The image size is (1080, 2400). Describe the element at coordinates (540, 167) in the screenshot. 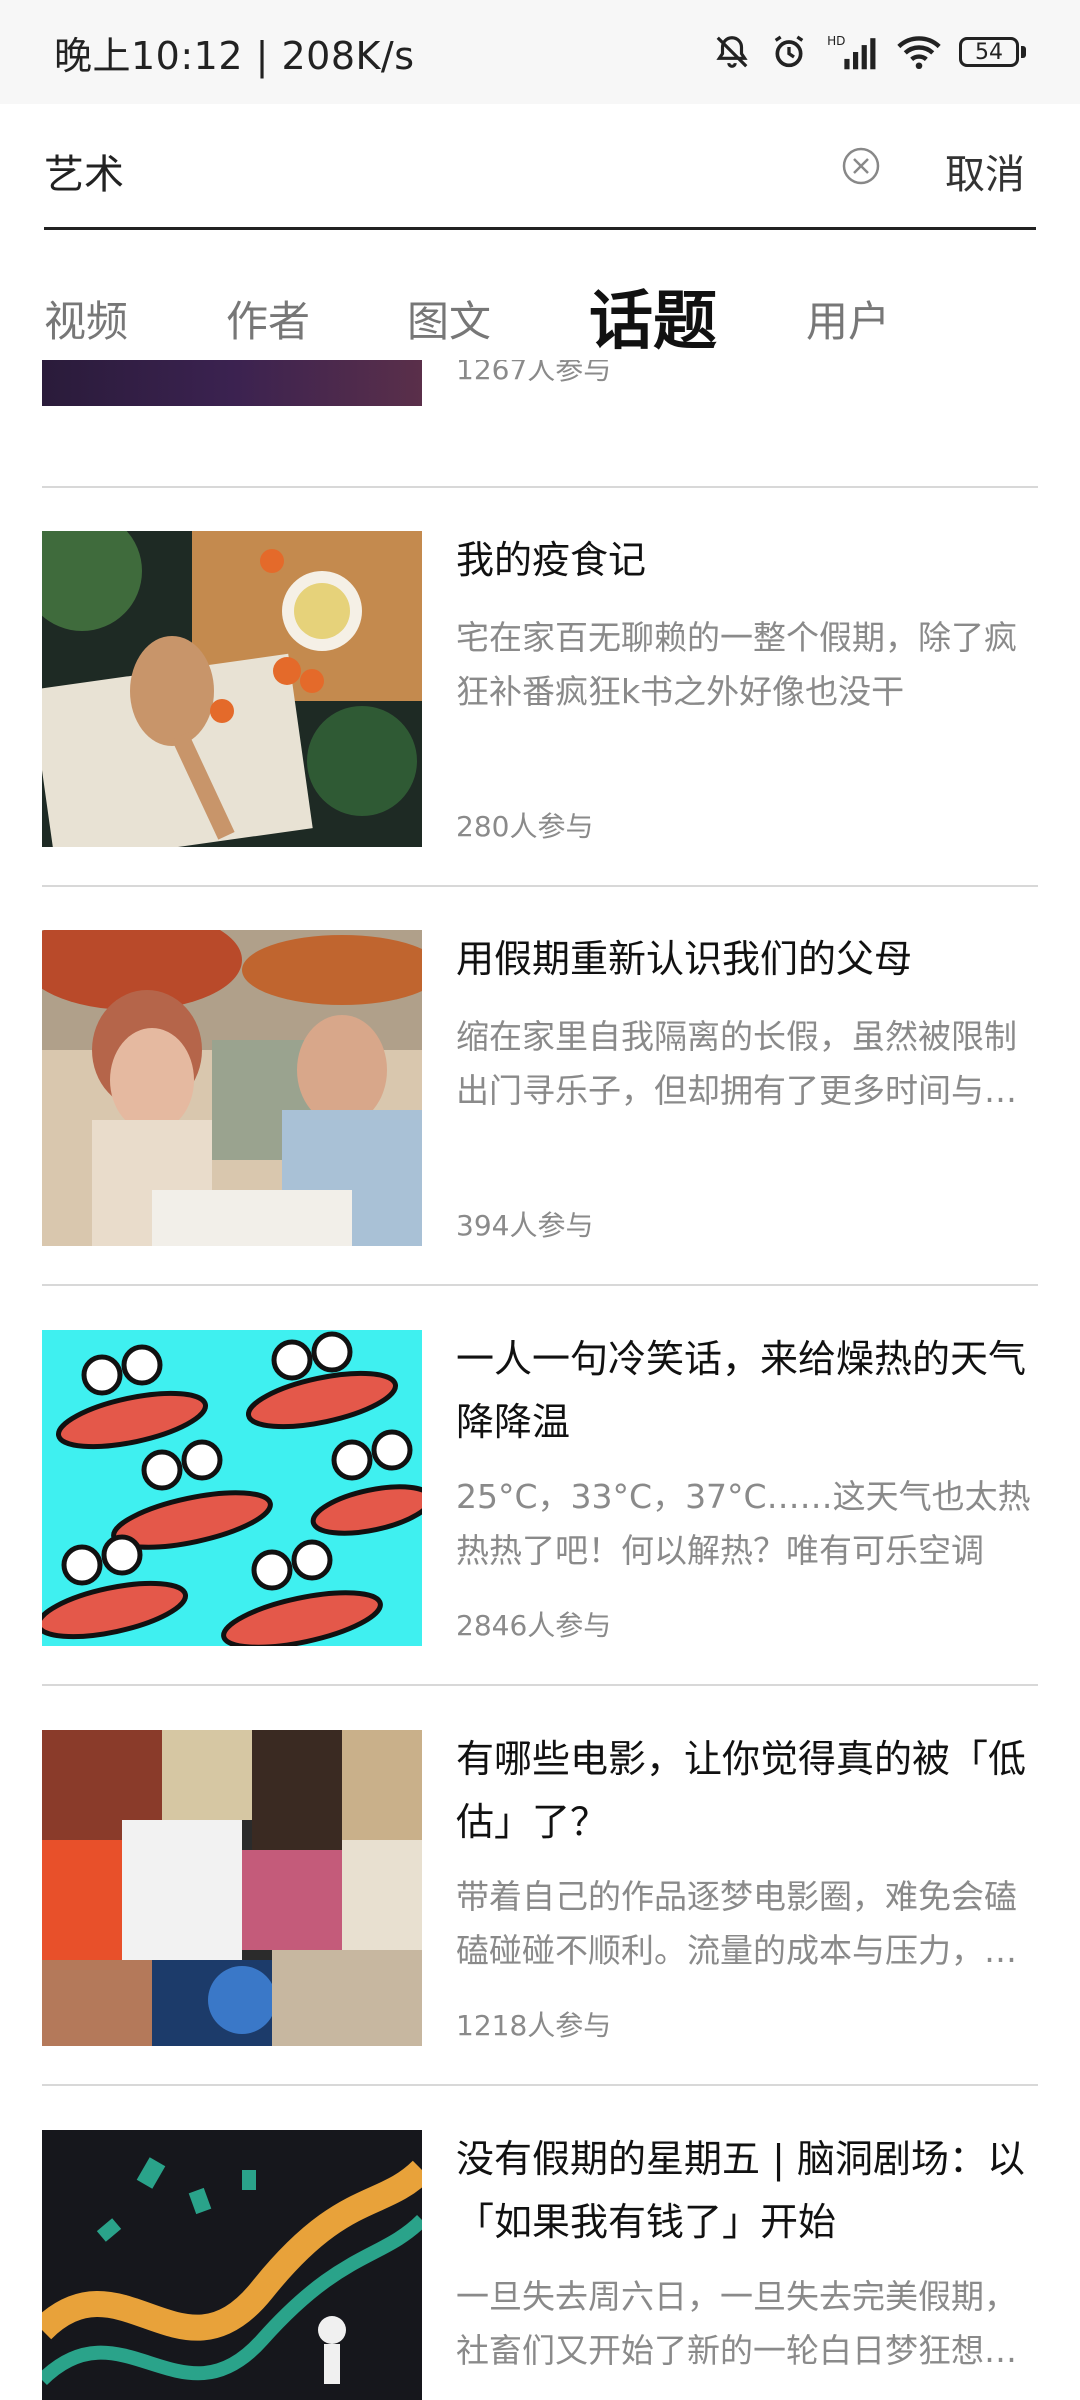

I see `search-bar: 艺术 取消` at that location.